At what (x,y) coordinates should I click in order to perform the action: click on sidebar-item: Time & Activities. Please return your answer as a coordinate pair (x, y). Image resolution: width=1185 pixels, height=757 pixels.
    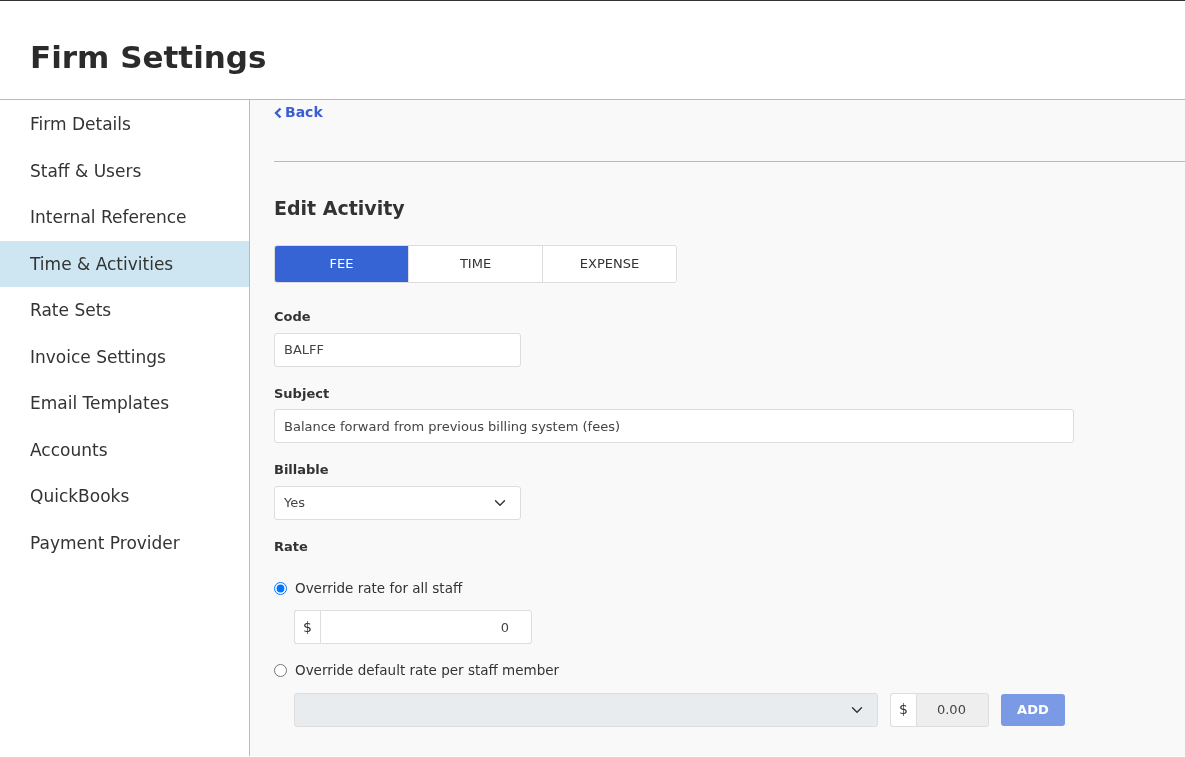
    Looking at the image, I should click on (124, 263).